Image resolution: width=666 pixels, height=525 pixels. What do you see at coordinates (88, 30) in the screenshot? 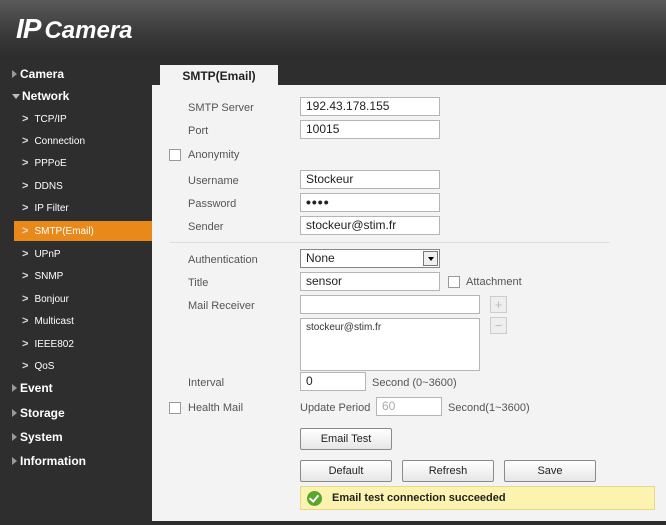
I see `logo-camera-text: Camera` at bounding box center [88, 30].